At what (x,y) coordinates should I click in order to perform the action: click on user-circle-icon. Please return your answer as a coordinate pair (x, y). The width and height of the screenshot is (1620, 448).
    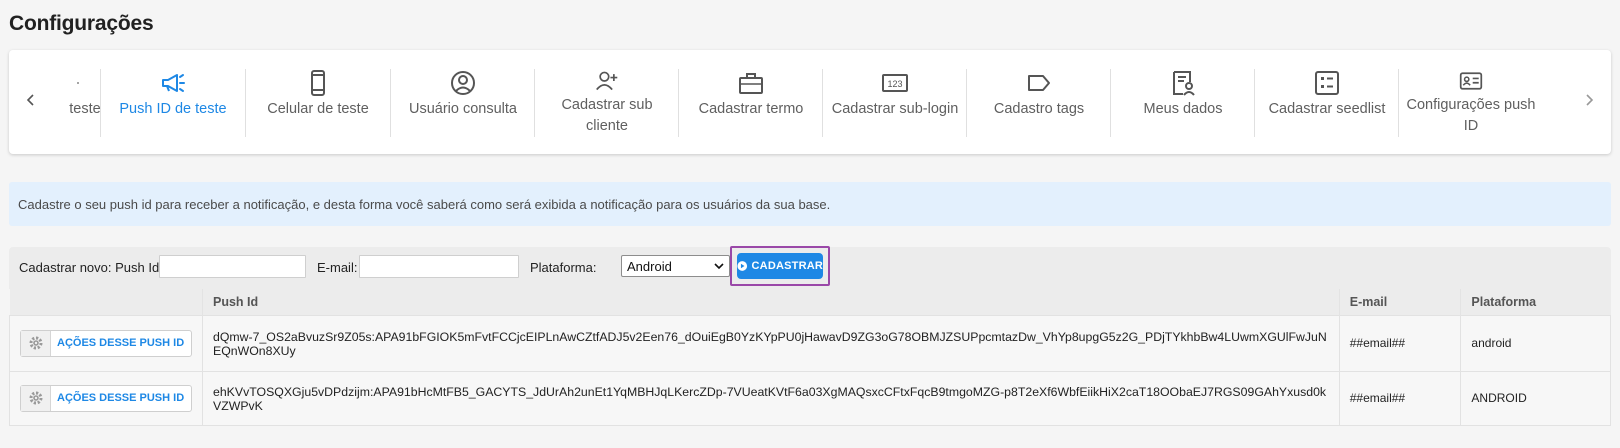
    Looking at the image, I should click on (463, 83).